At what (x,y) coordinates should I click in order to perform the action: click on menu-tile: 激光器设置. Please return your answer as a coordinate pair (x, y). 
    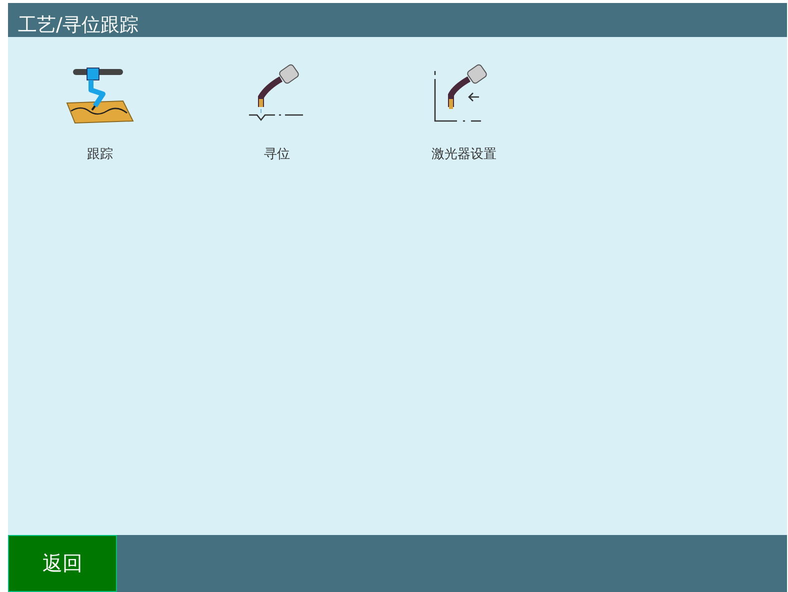
    Looking at the image, I should click on (464, 113).